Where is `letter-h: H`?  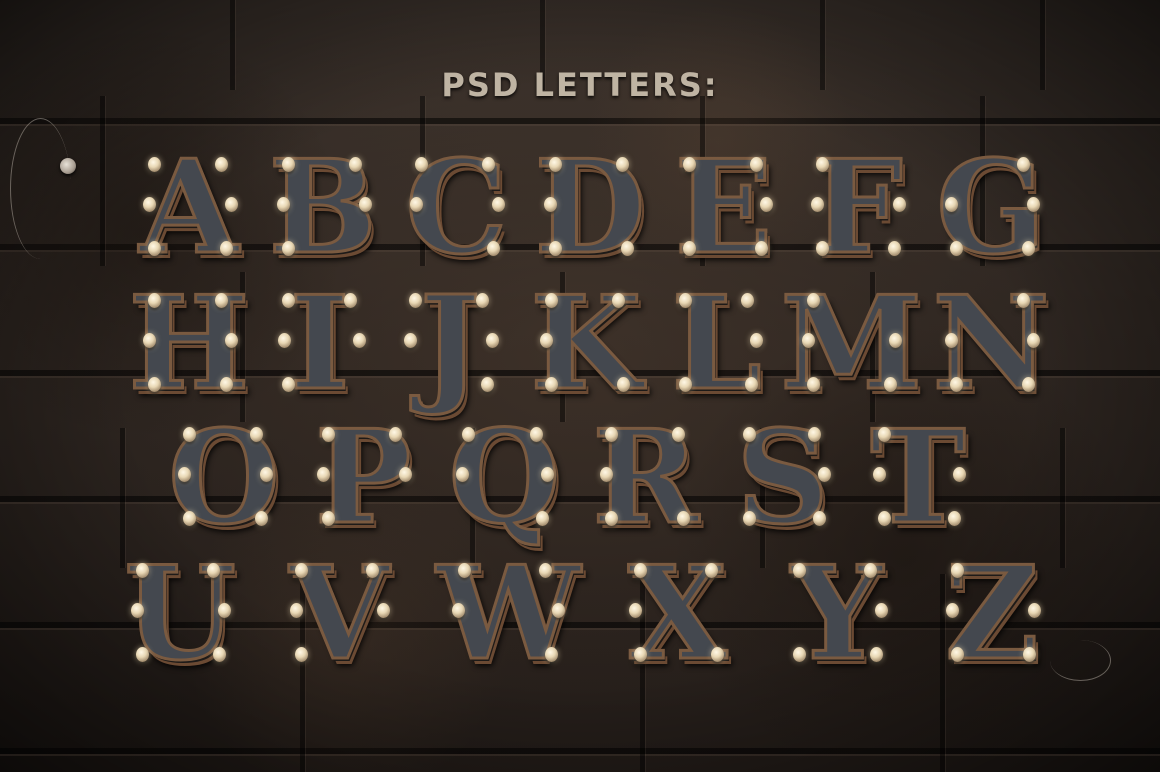
letter-h: H is located at coordinates (189, 344).